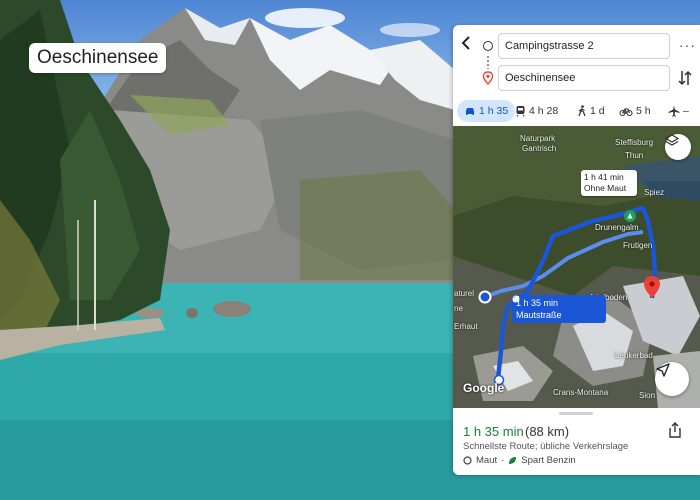  Describe the element at coordinates (685, 78) in the screenshot. I see `swap-direction-icon` at that location.